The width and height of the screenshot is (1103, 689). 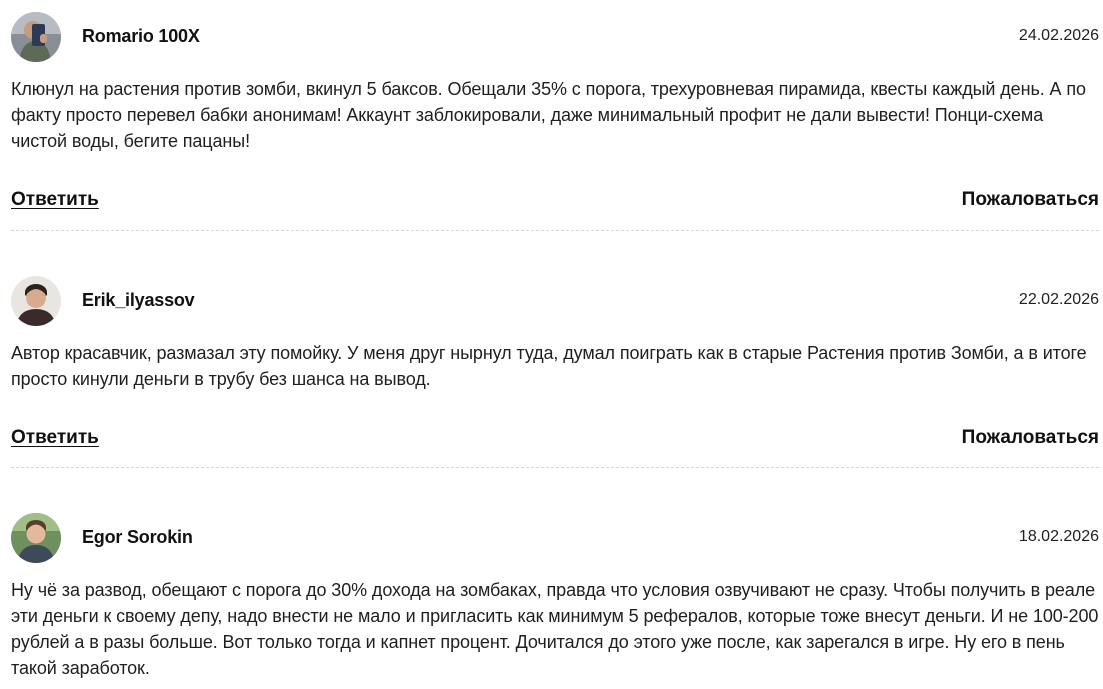 I want to click on comment-date: 18.02.2026, so click(x=1058, y=536).